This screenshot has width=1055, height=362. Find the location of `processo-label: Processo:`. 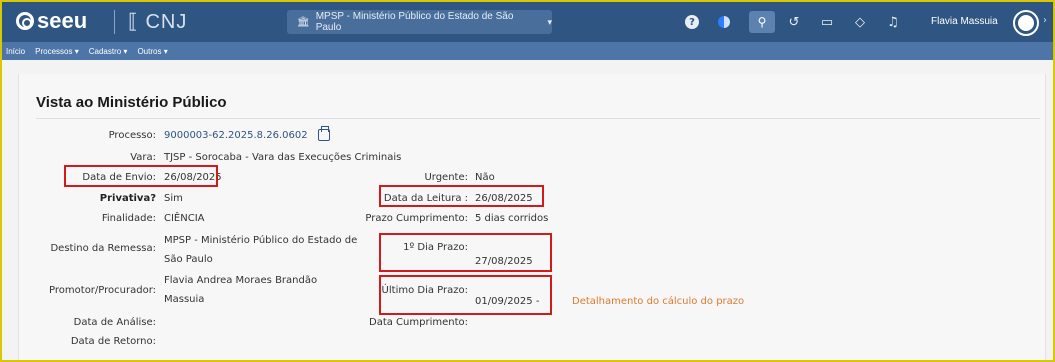

processo-label: Processo: is located at coordinates (132, 135).